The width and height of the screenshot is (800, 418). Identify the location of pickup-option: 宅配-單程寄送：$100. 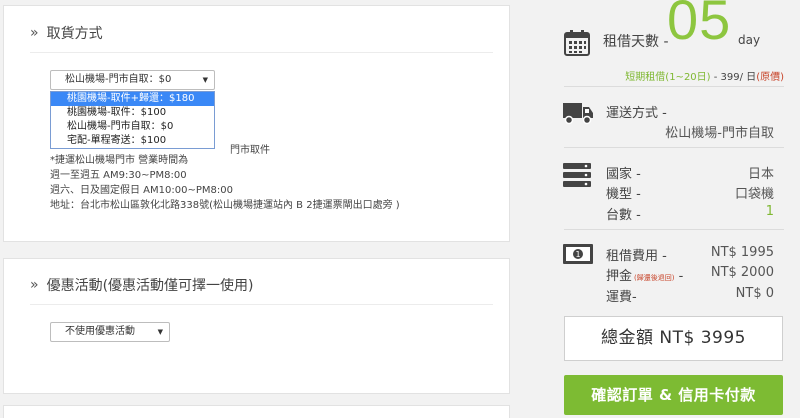
(132, 141).